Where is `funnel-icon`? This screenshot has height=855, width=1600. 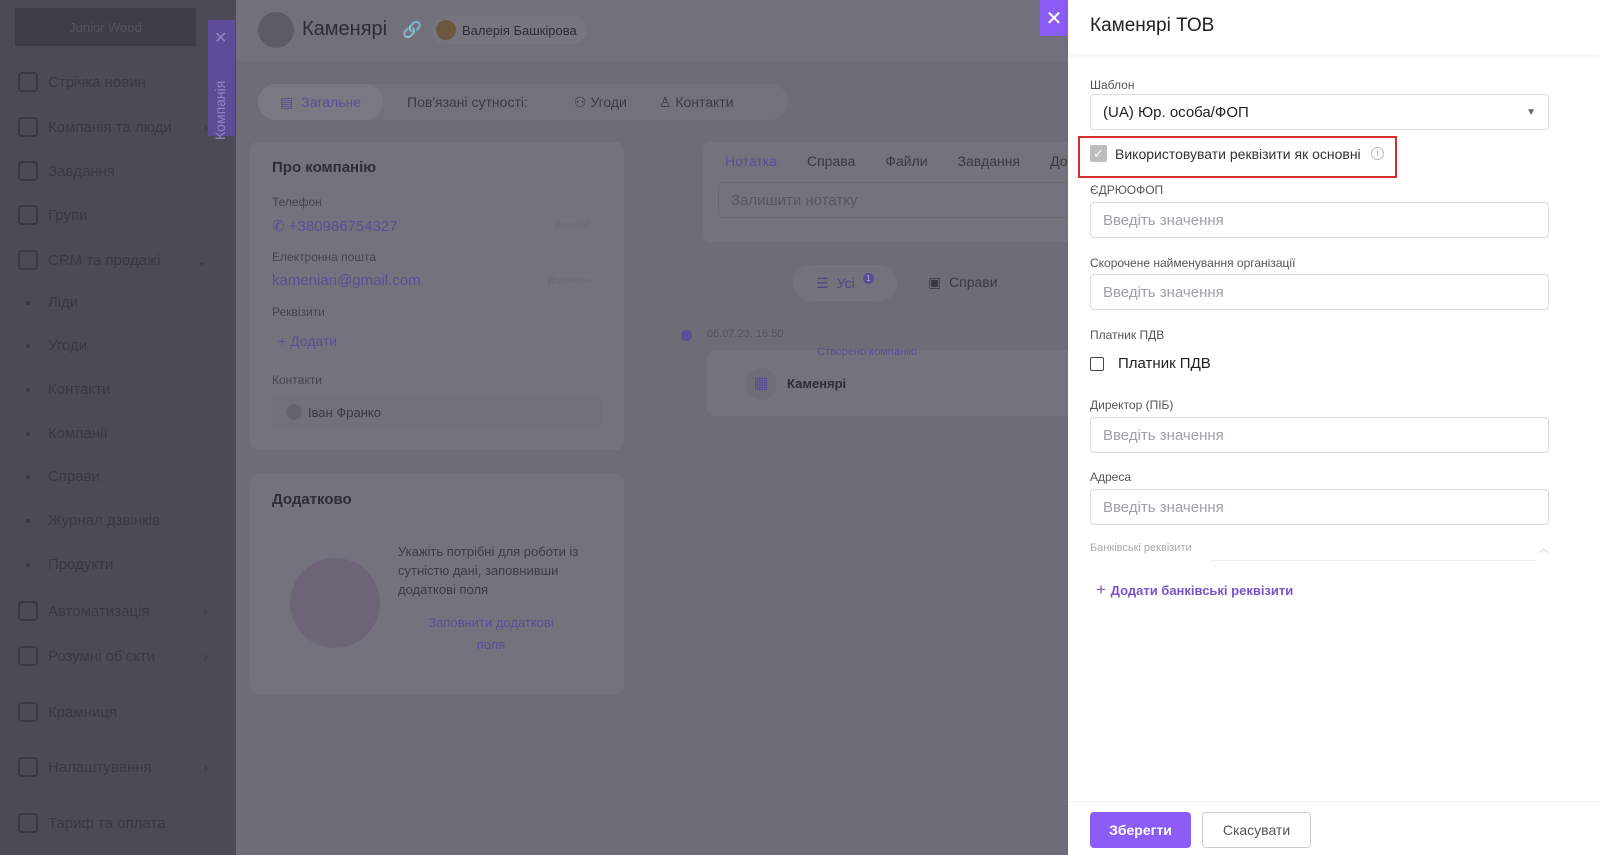
funnel-icon is located at coordinates (28, 260).